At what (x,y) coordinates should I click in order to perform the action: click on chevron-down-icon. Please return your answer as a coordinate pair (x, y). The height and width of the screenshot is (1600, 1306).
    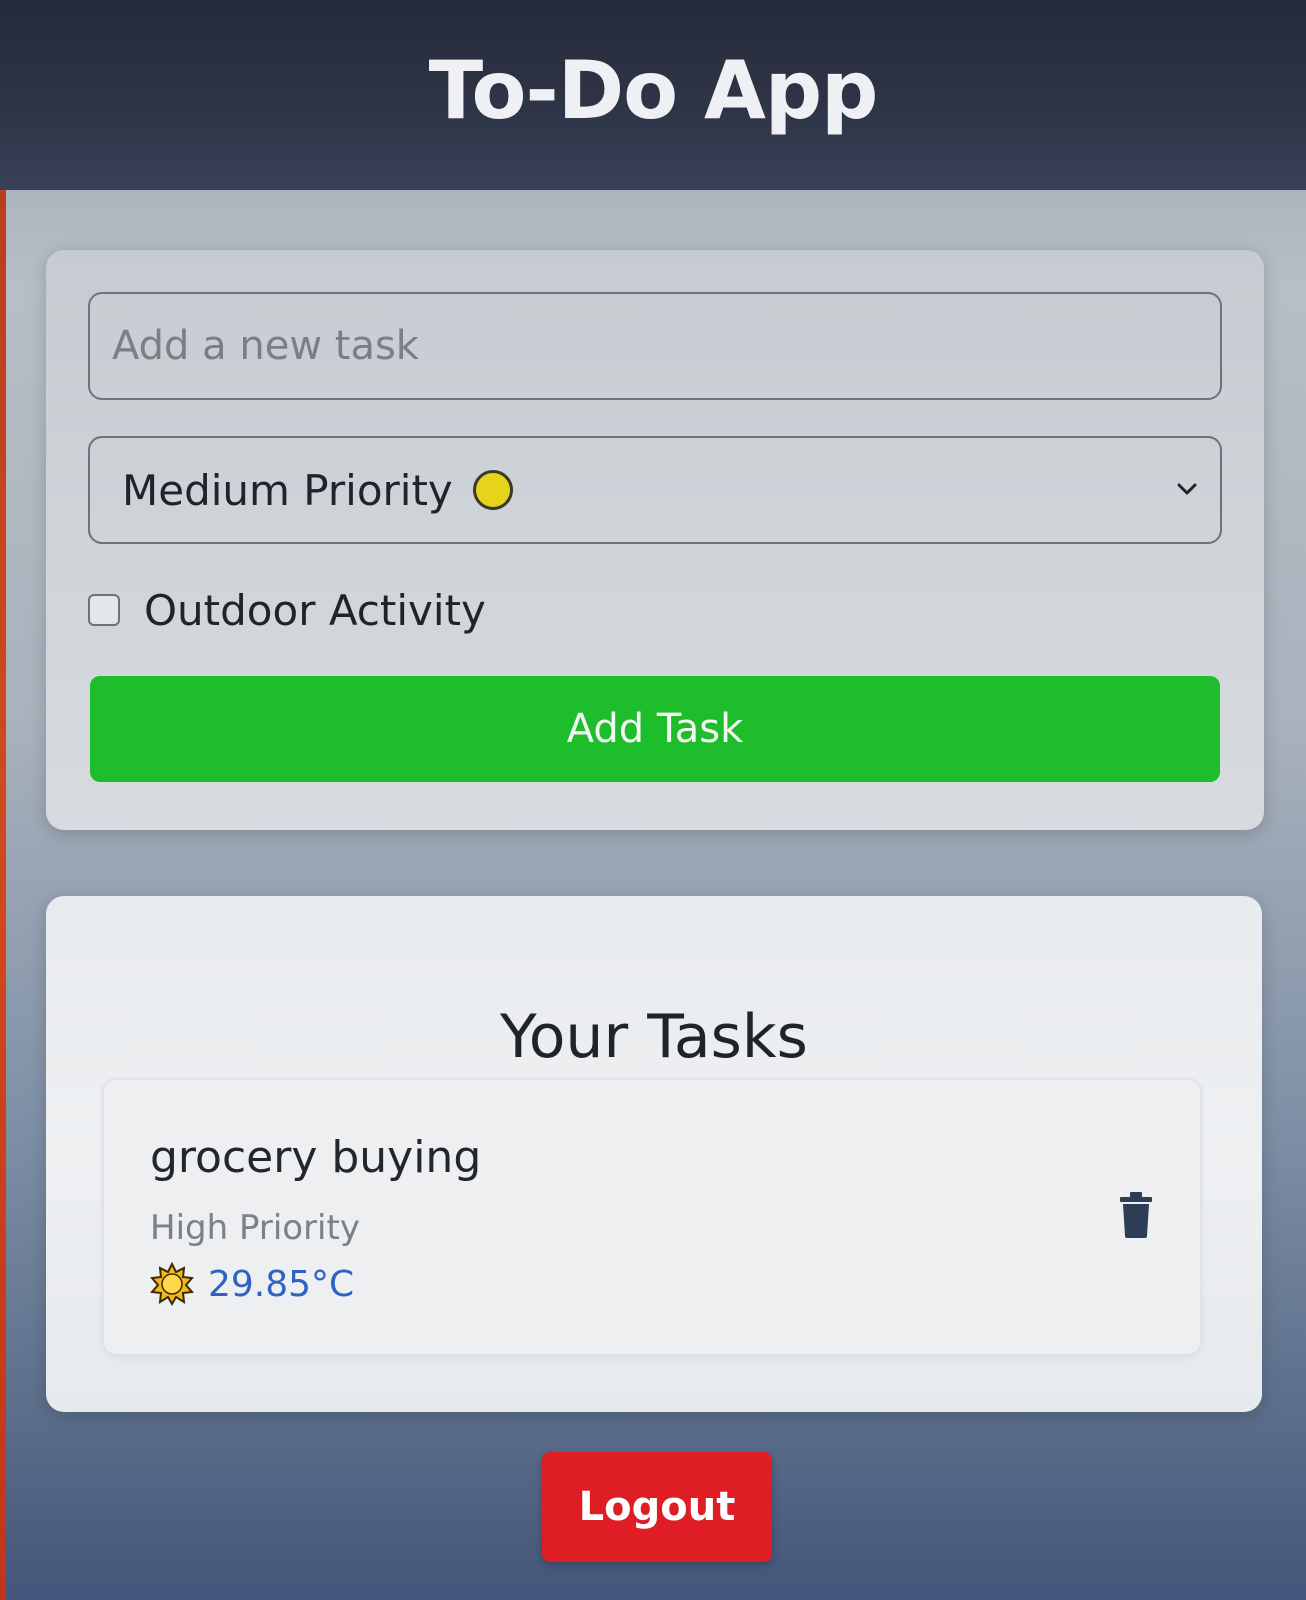
    Looking at the image, I should click on (1187, 489).